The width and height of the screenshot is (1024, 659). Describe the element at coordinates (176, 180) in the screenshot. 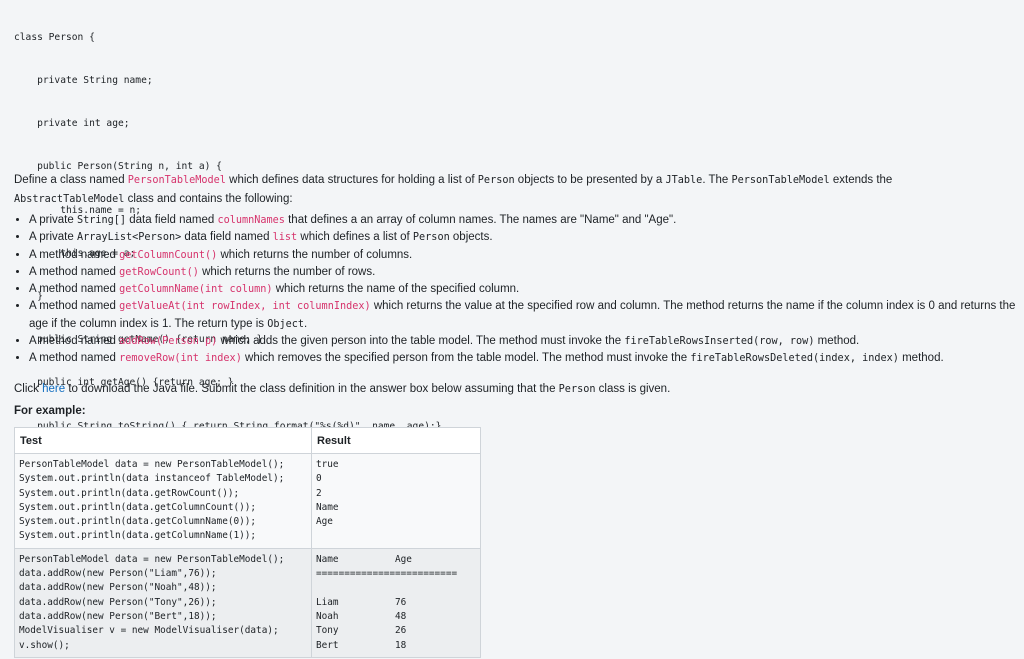

I see `class-name-highlight: PersonTableModel` at that location.